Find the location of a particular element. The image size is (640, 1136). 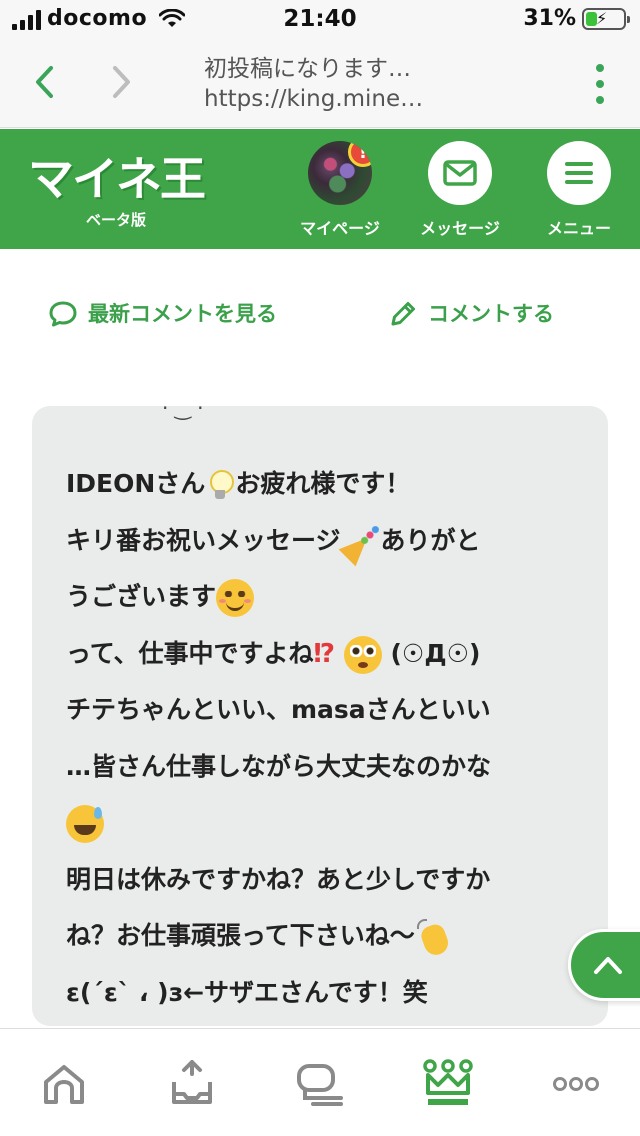

tab-crown is located at coordinates (448, 1084).